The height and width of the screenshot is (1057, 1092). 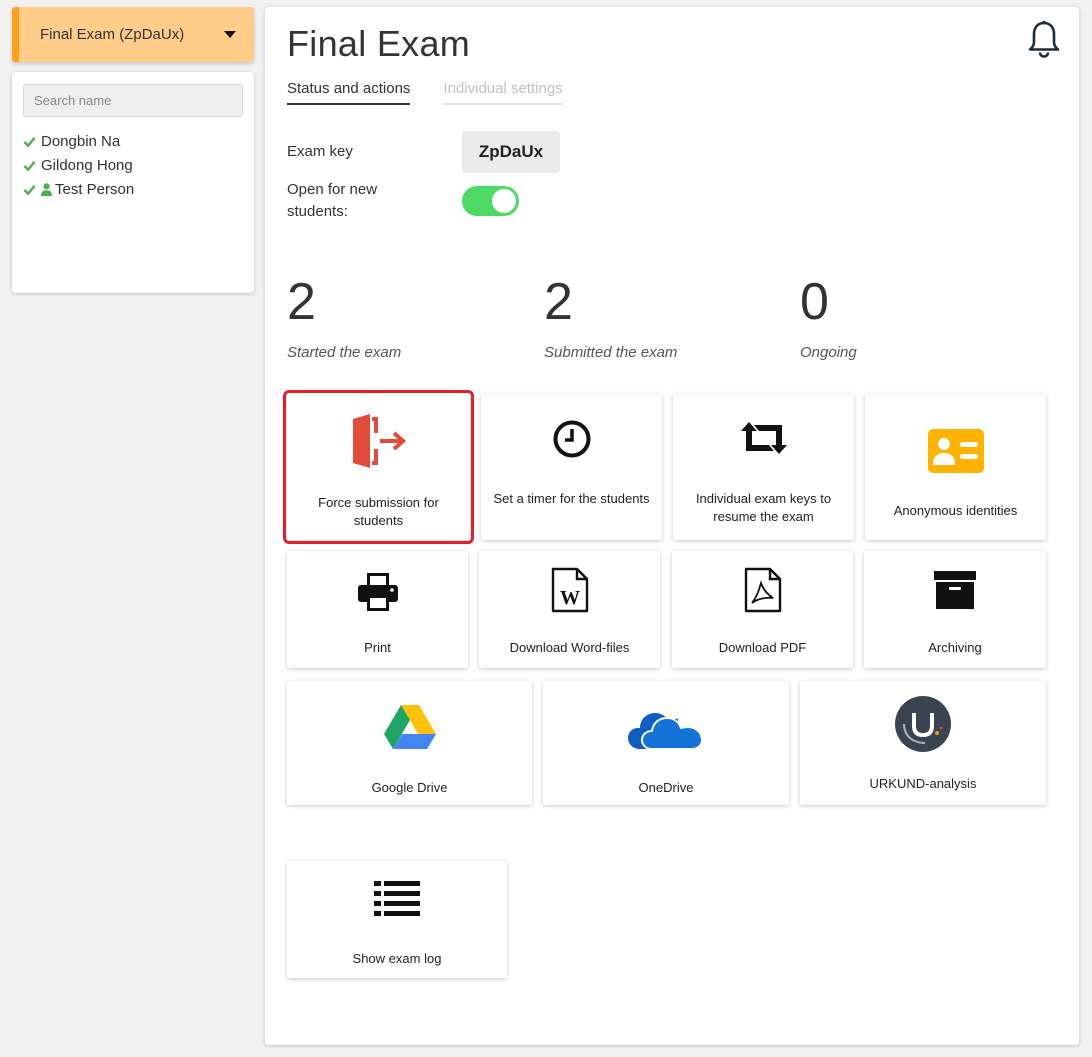 I want to click on tab-status-and-actions: Status and actions, so click(x=349, y=92).